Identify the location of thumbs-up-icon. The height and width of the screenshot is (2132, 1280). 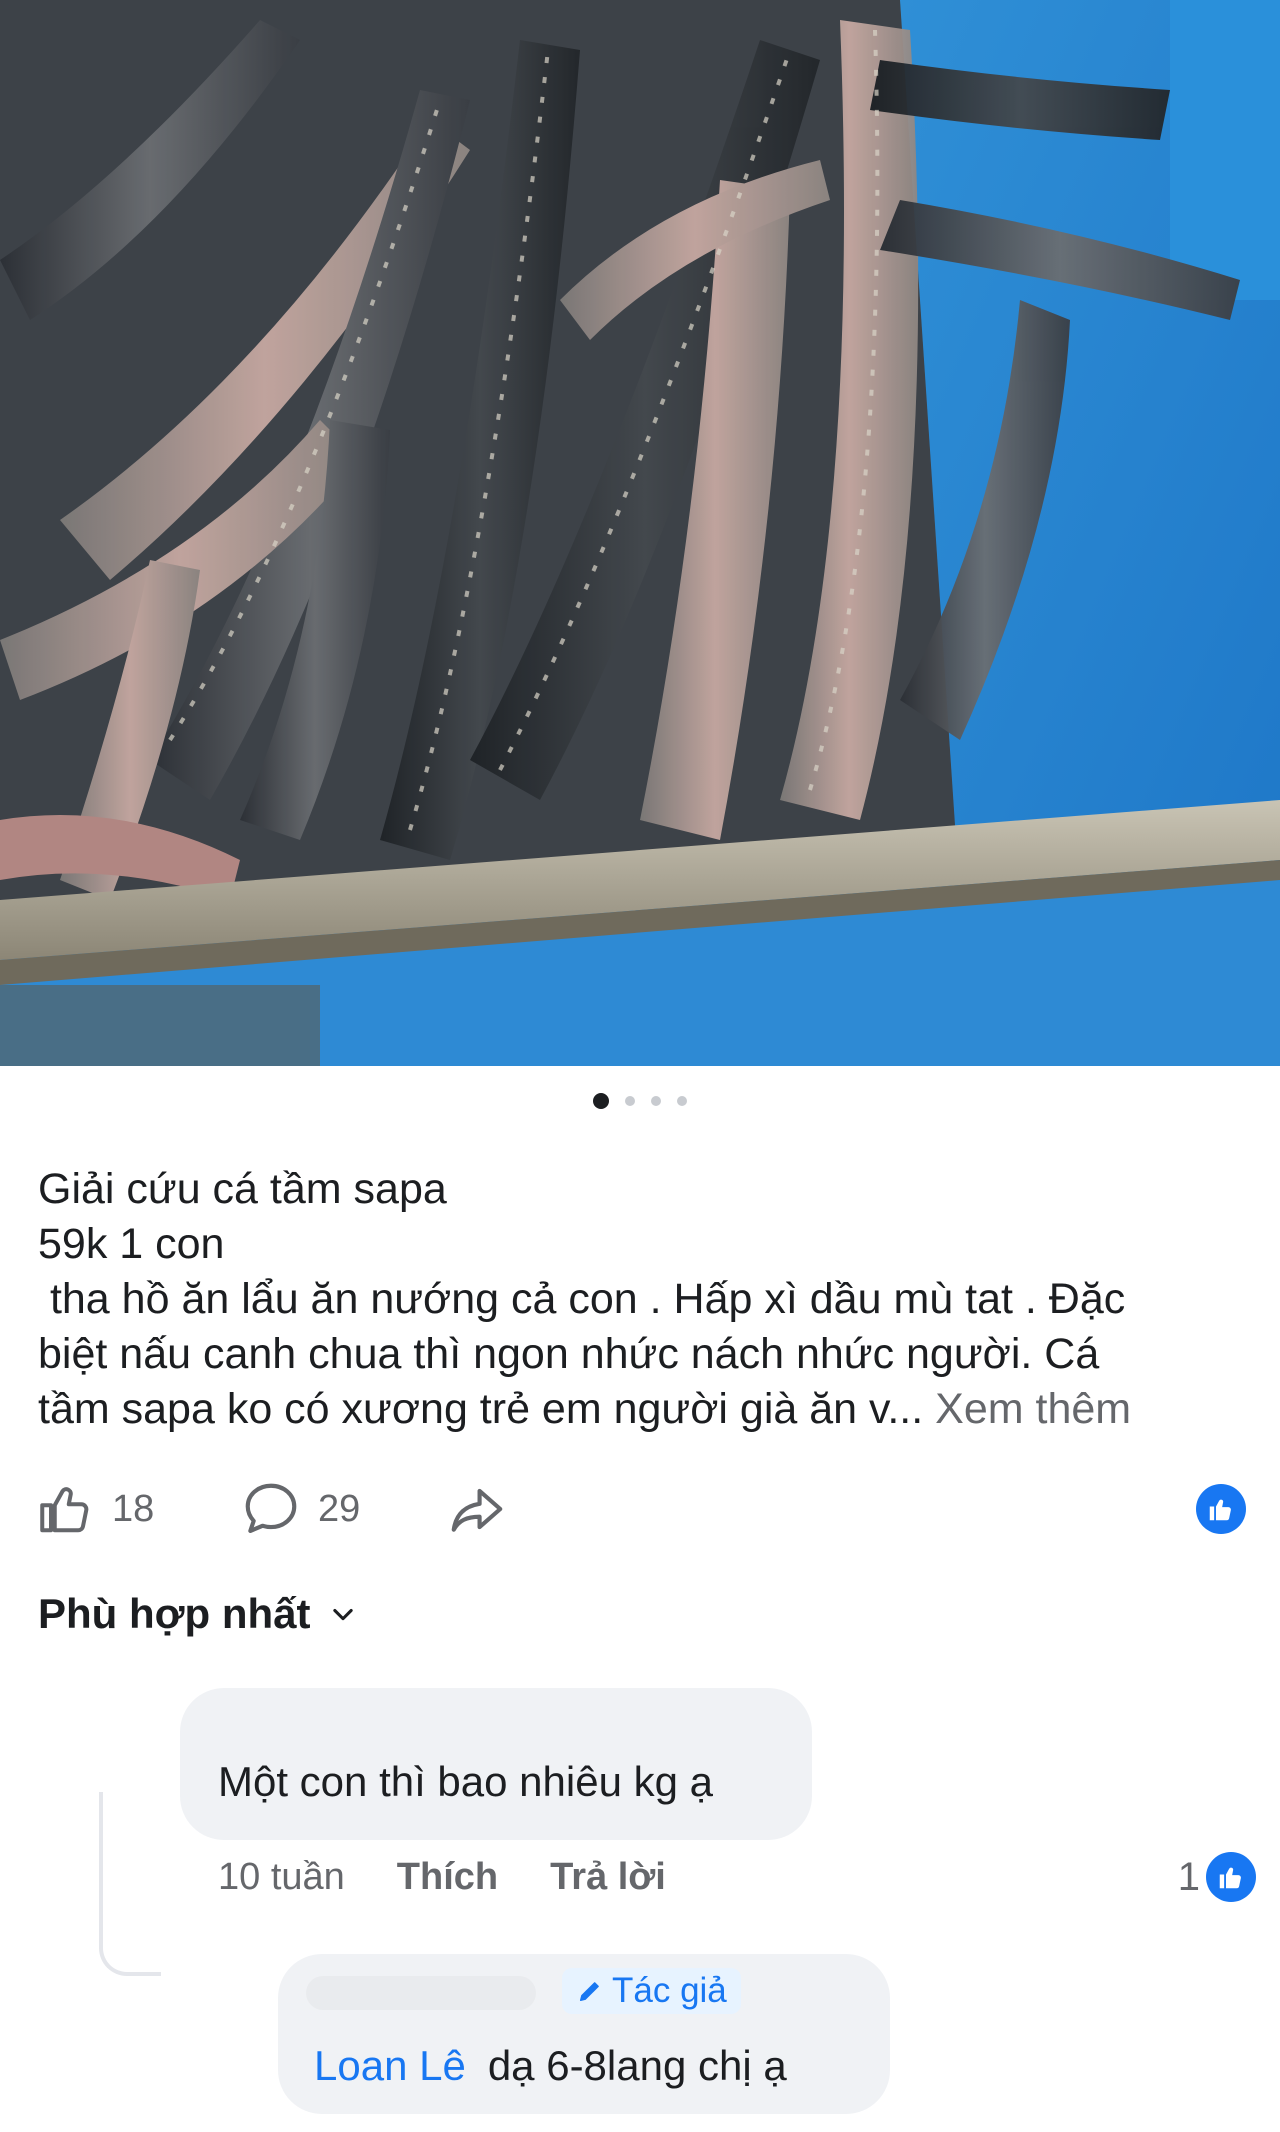
(64, 1510).